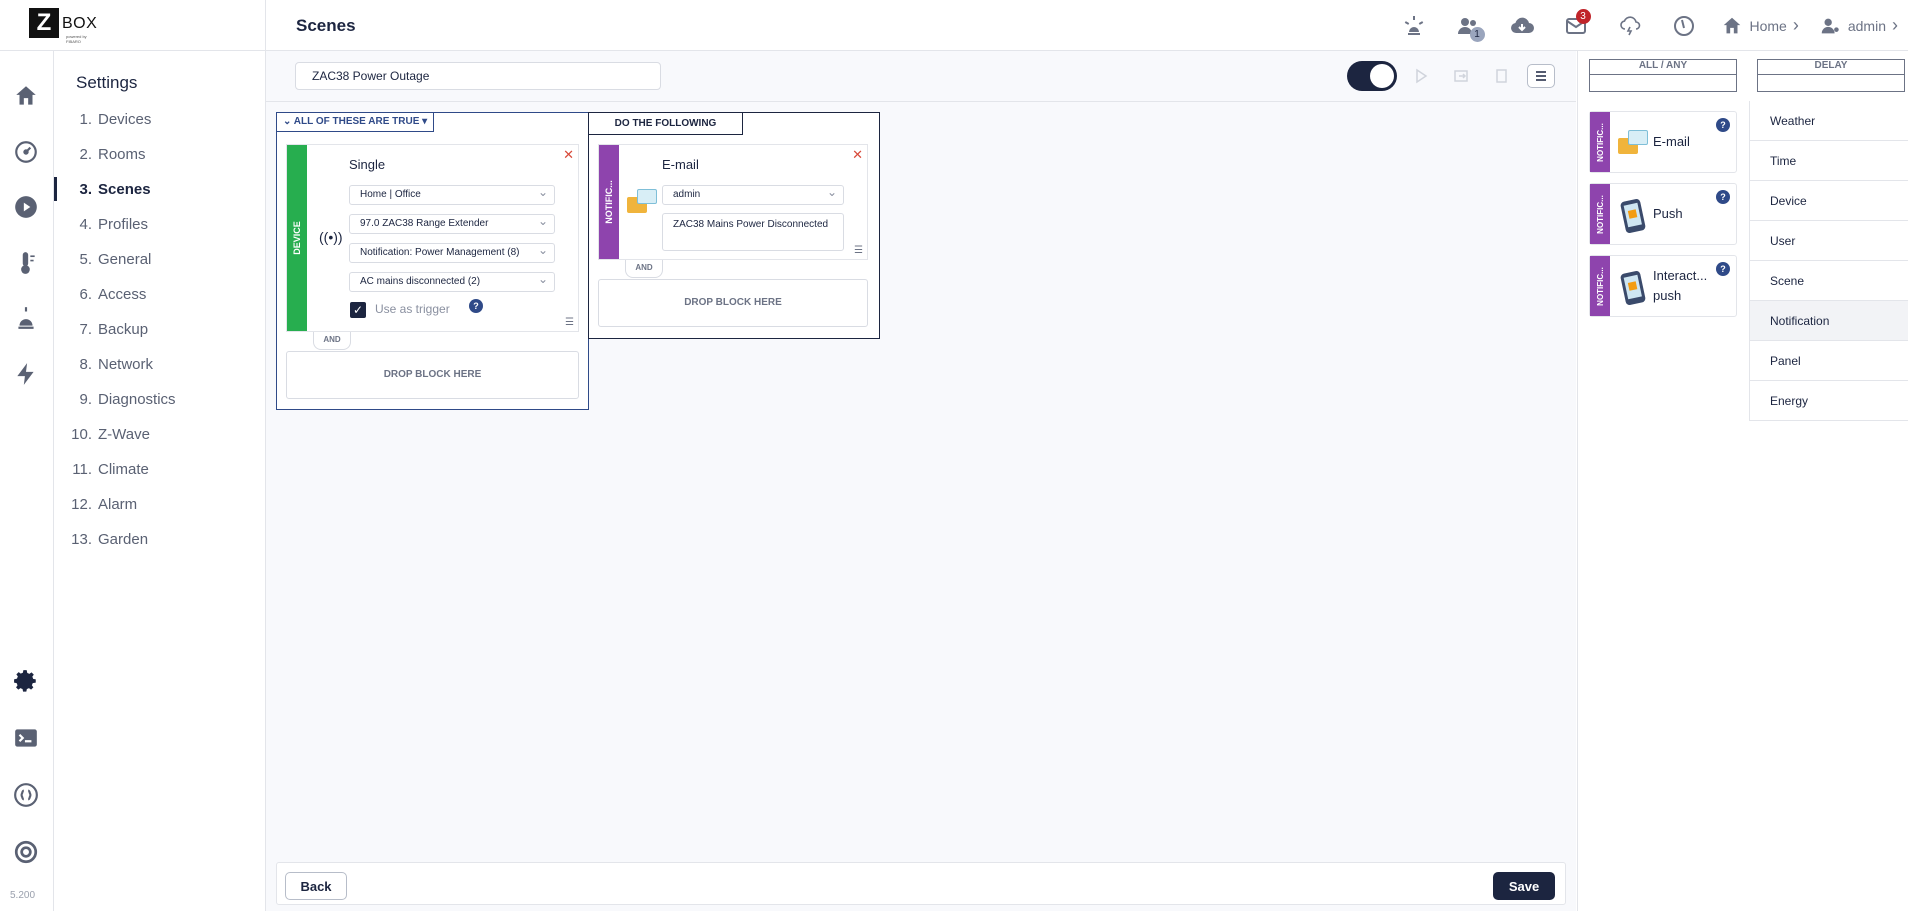 This screenshot has width=1908, height=911. What do you see at coordinates (1831, 75) in the screenshot?
I see `delay-column: DELAY` at bounding box center [1831, 75].